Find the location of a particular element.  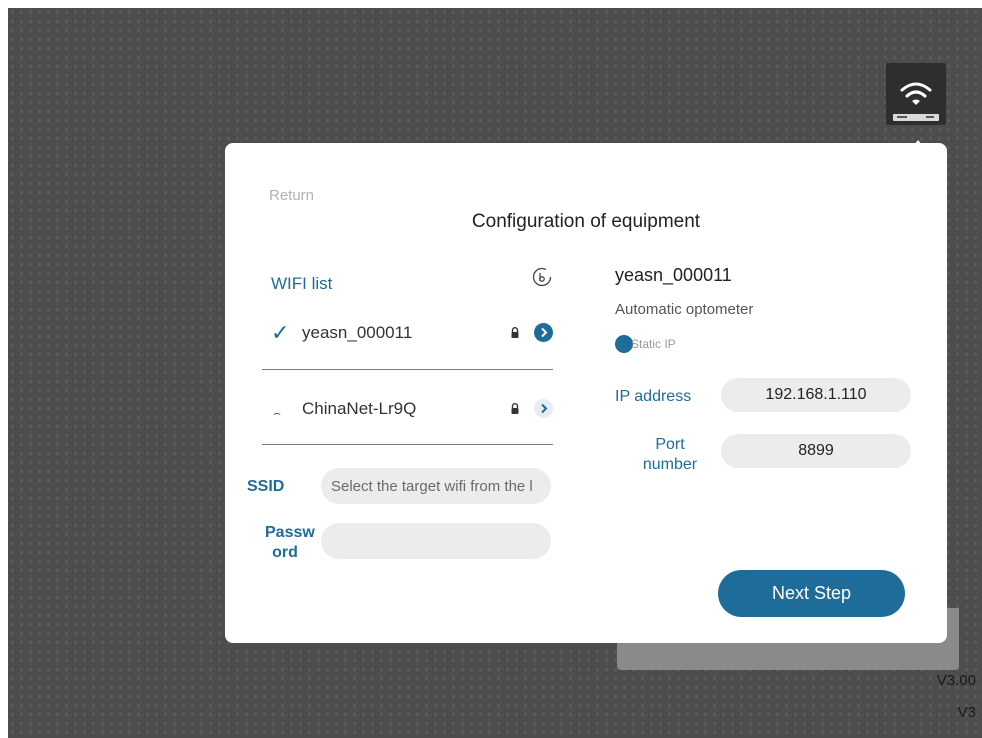

next-step-button: Next Step is located at coordinates (811, 593).